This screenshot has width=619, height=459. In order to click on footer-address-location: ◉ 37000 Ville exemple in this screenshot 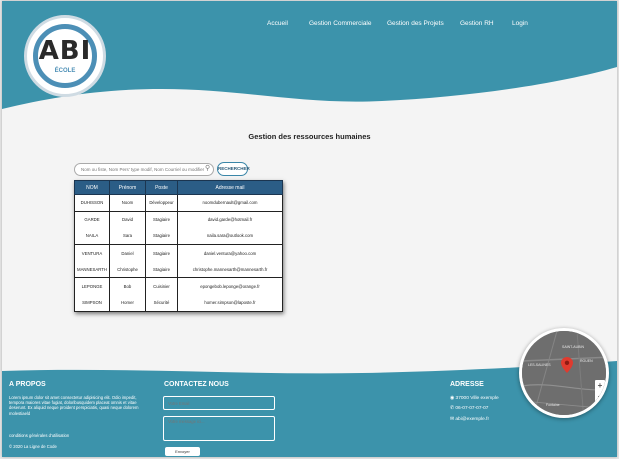, I will do `click(474, 398)`.